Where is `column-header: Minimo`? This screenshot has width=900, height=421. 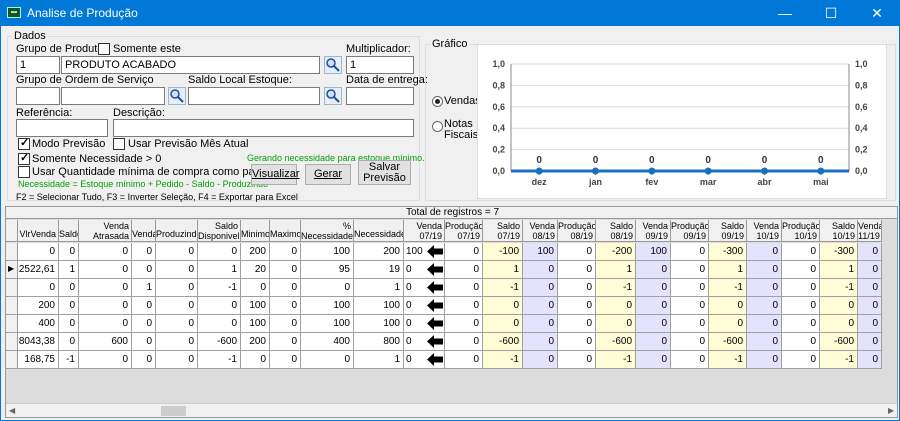
column-header: Minimo is located at coordinates (255, 231).